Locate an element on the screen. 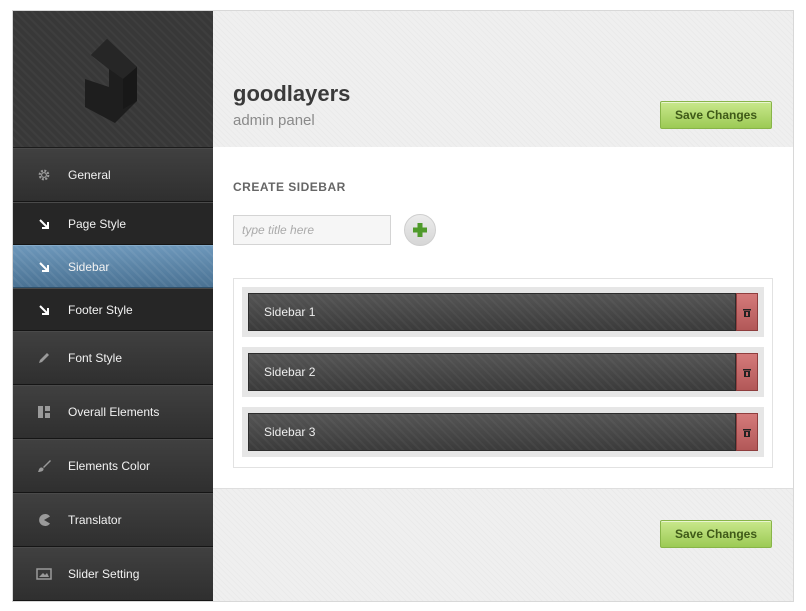  sidebar-item-label: Footer Style is located at coordinates (100, 309).